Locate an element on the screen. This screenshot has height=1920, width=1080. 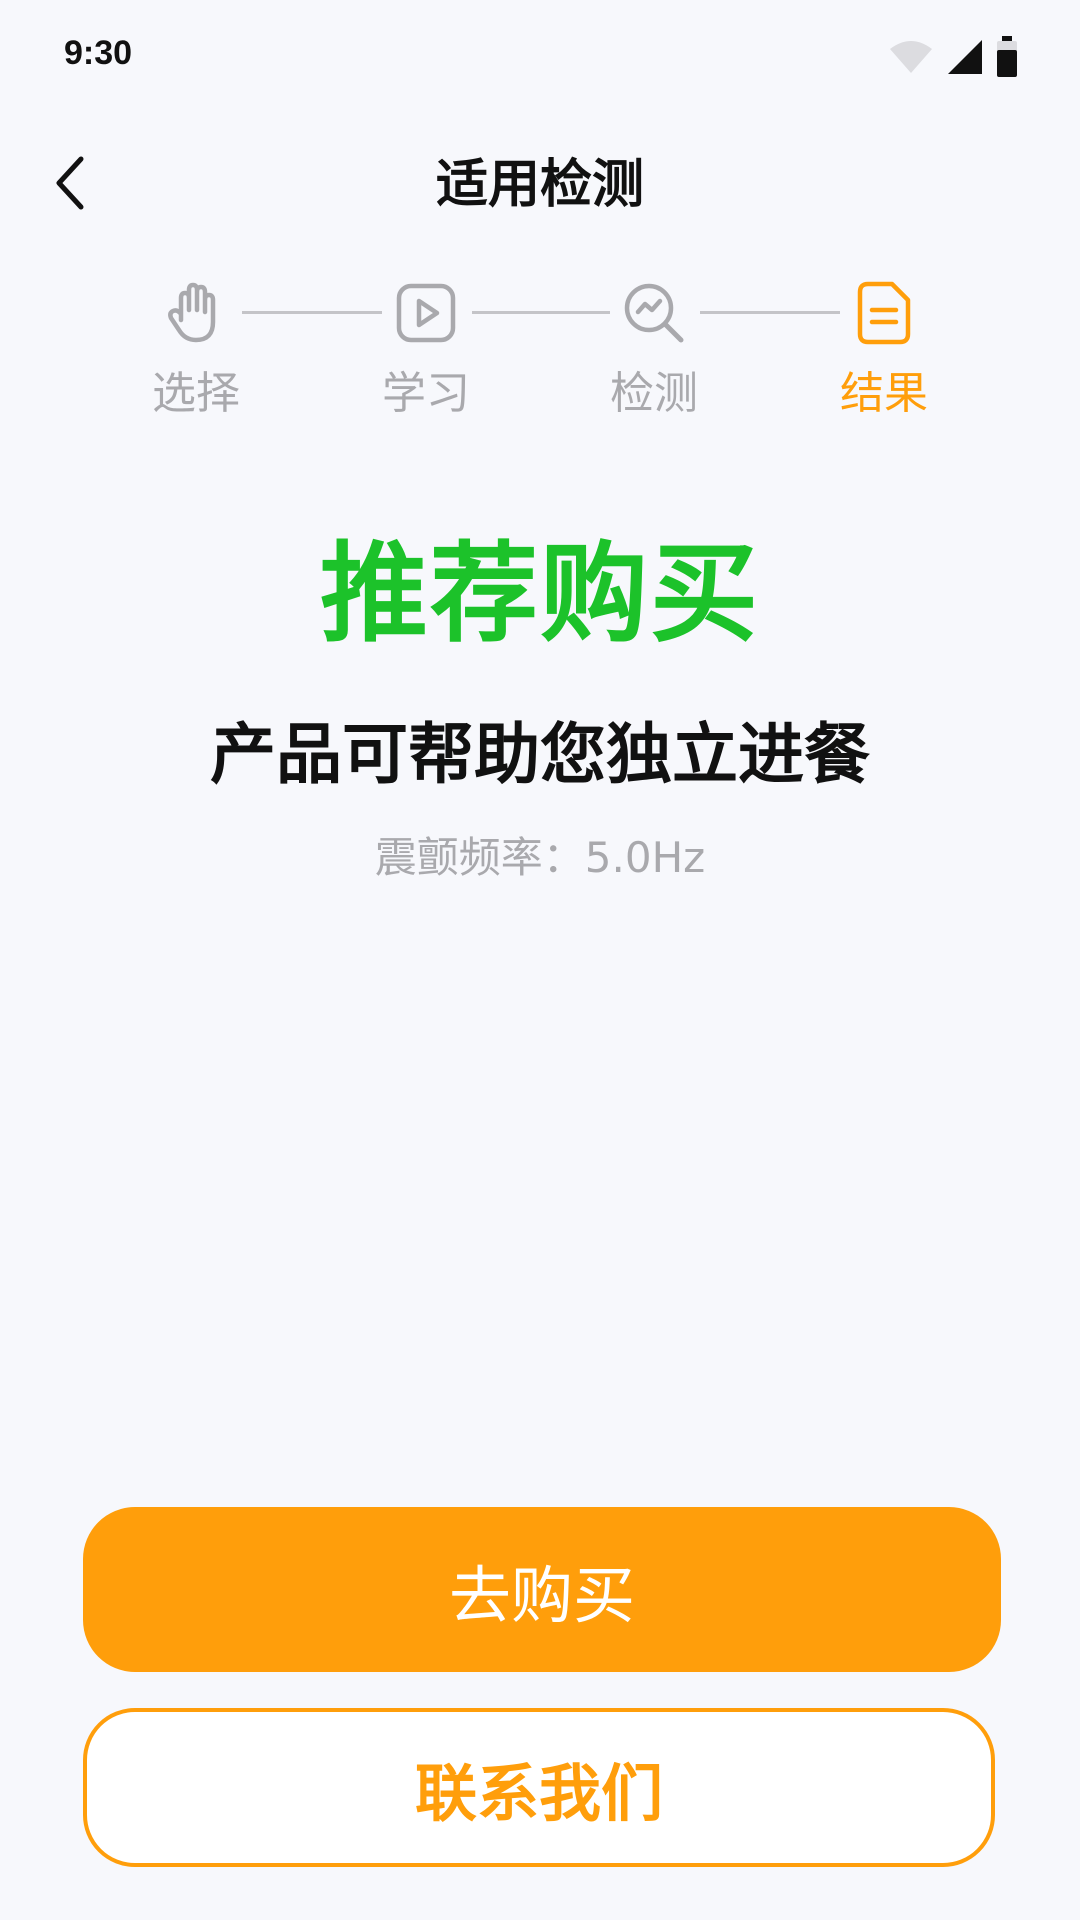
result-title: 推荐购买 is located at coordinates (539, 594).